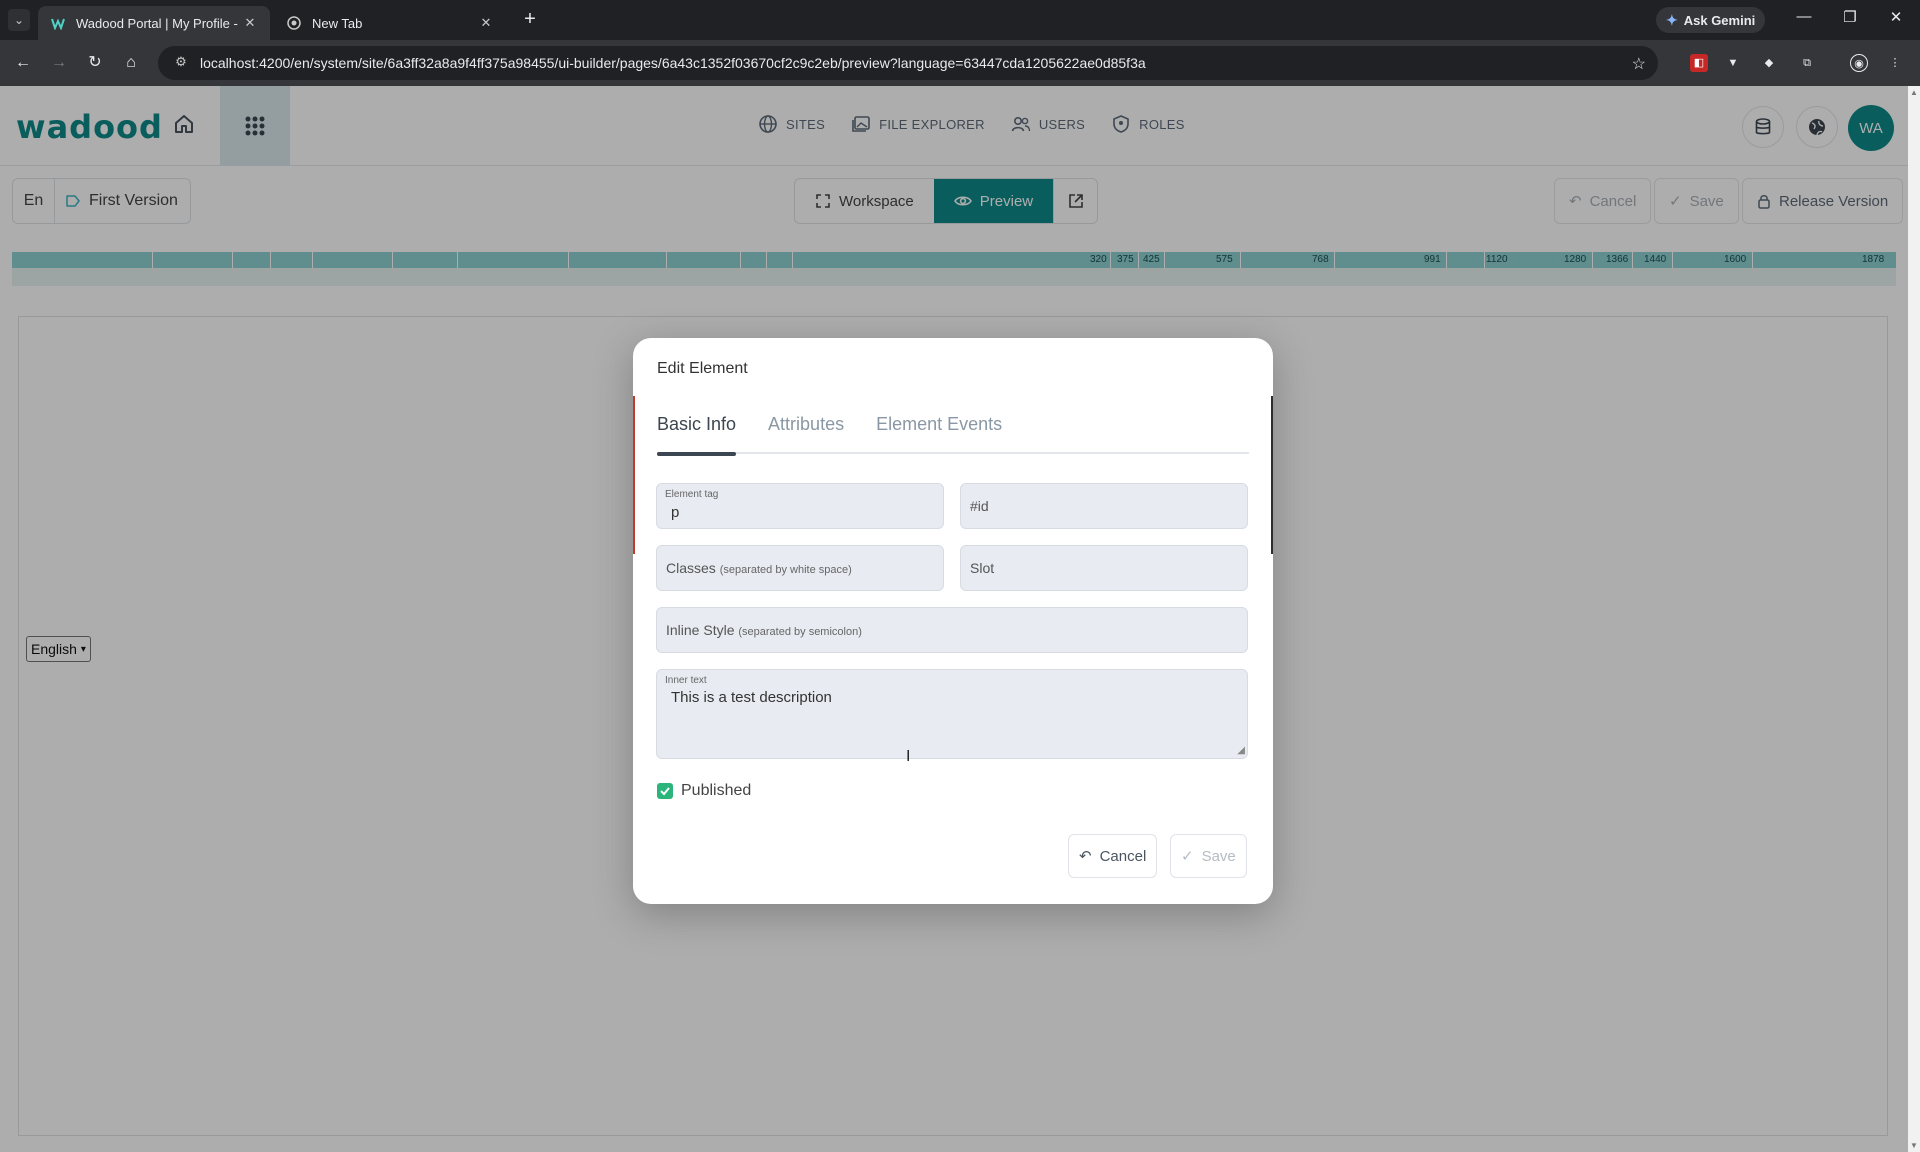 Image resolution: width=1920 pixels, height=1152 pixels. What do you see at coordinates (675, 512) in the screenshot?
I see `element-tag-value: p` at bounding box center [675, 512].